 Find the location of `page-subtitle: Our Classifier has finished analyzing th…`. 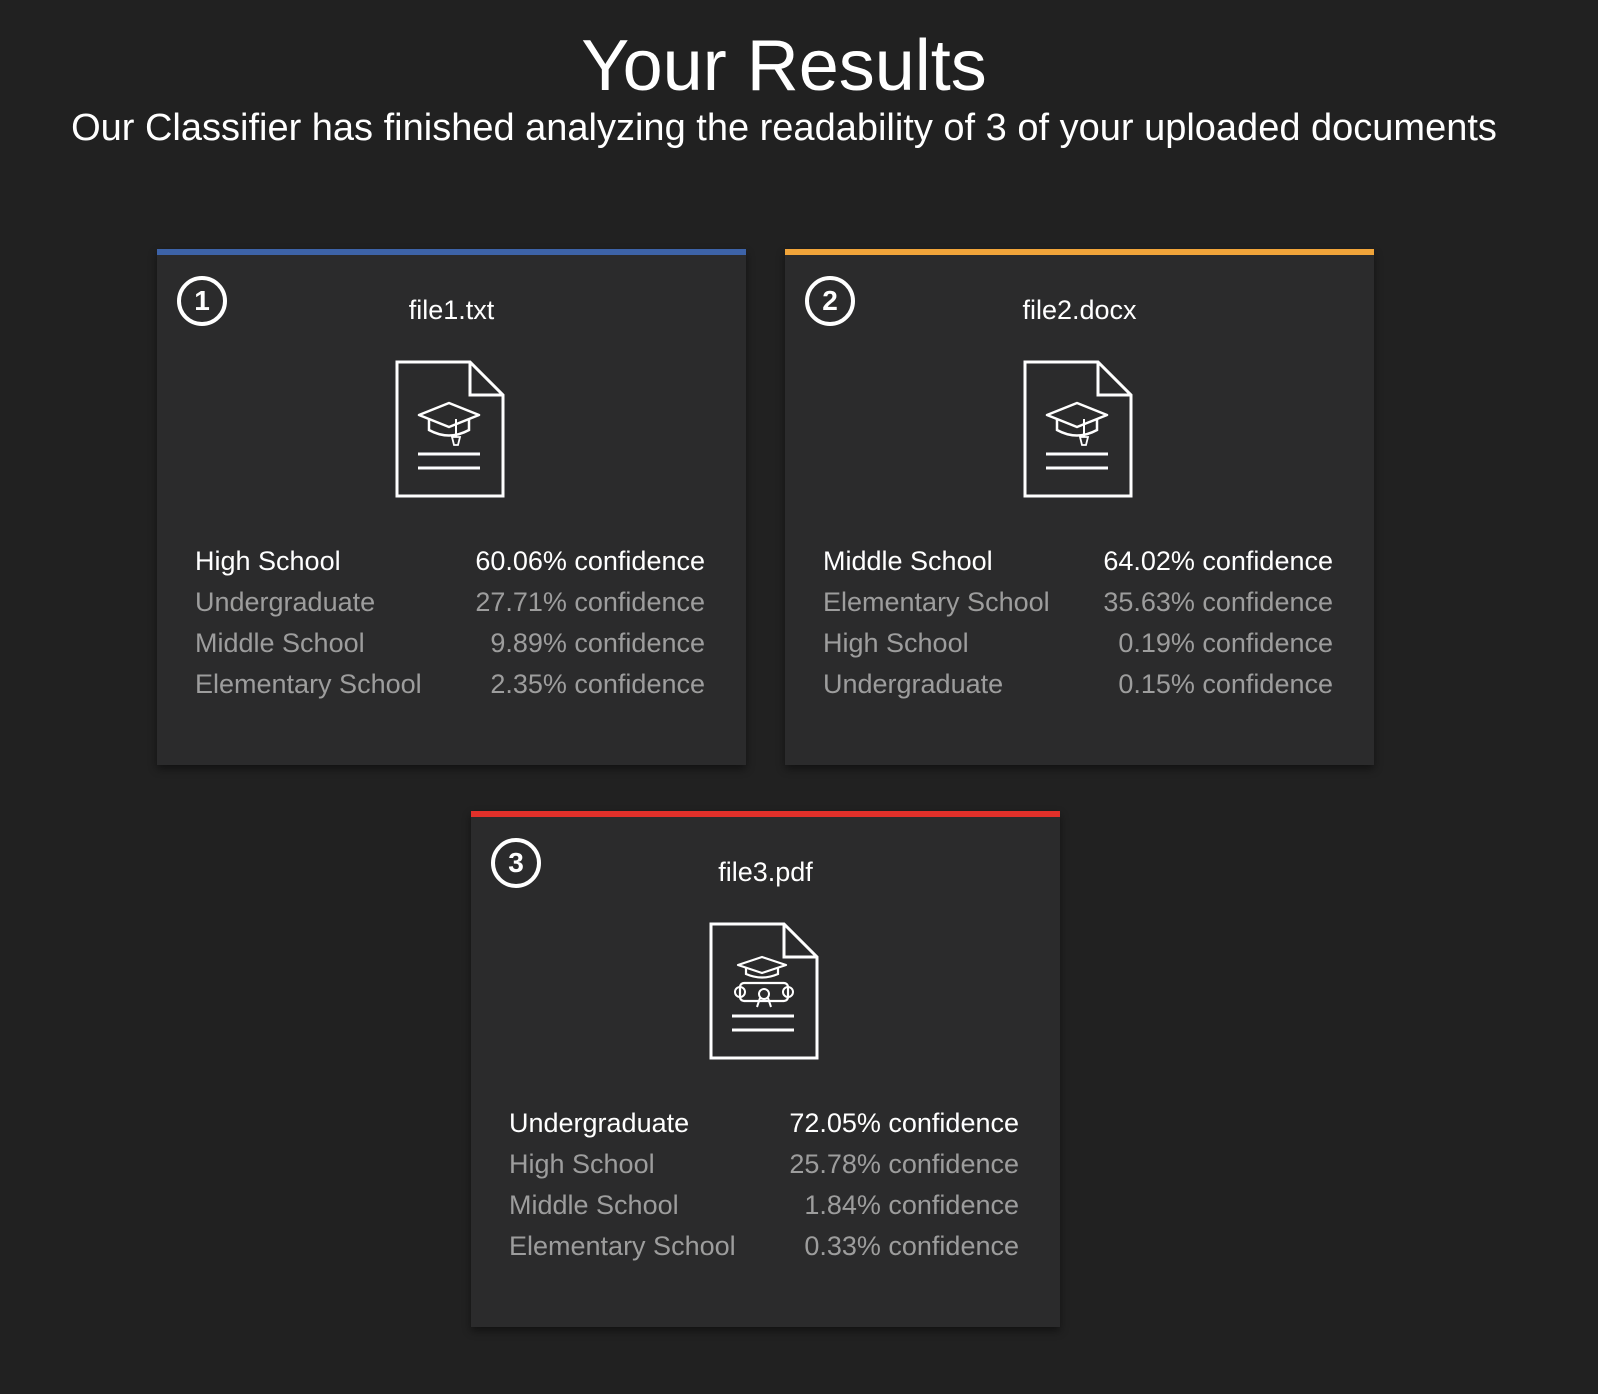

page-subtitle: Our Classifier has finished analyzing th… is located at coordinates (784, 128).